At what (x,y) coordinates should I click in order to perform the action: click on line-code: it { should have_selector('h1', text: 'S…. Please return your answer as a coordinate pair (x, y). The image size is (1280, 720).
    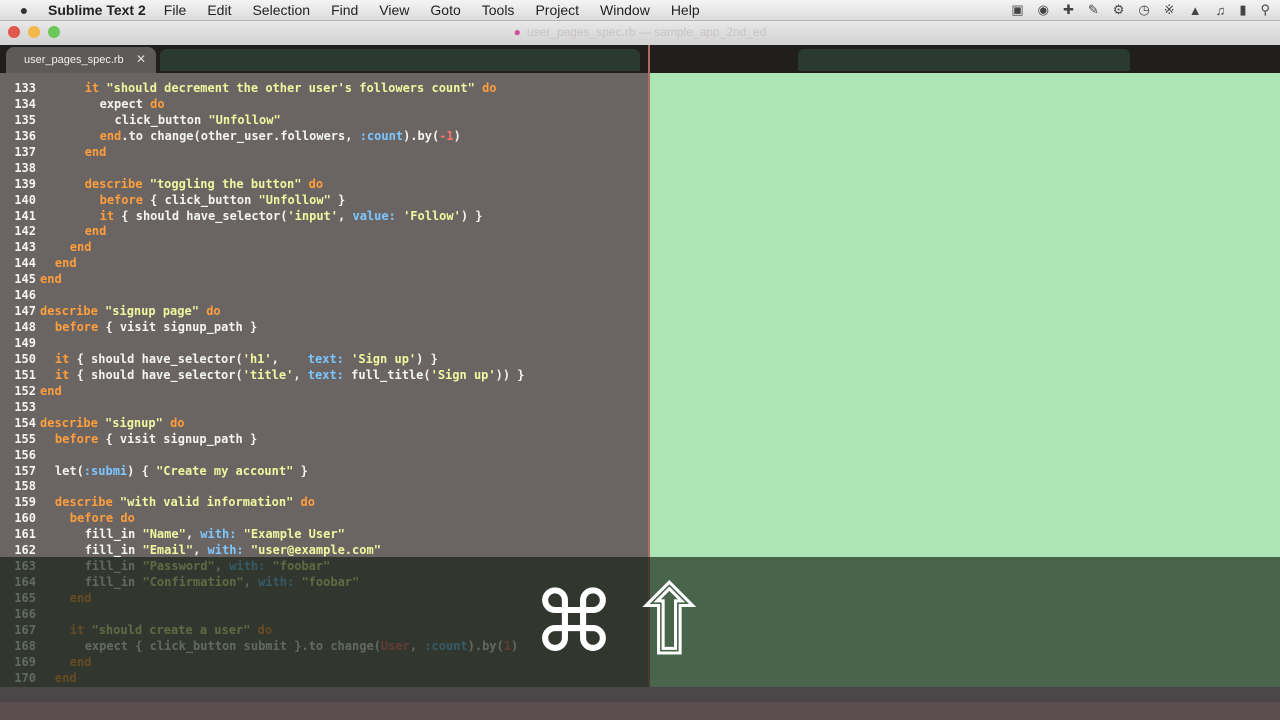
    Looking at the image, I should click on (246, 360).